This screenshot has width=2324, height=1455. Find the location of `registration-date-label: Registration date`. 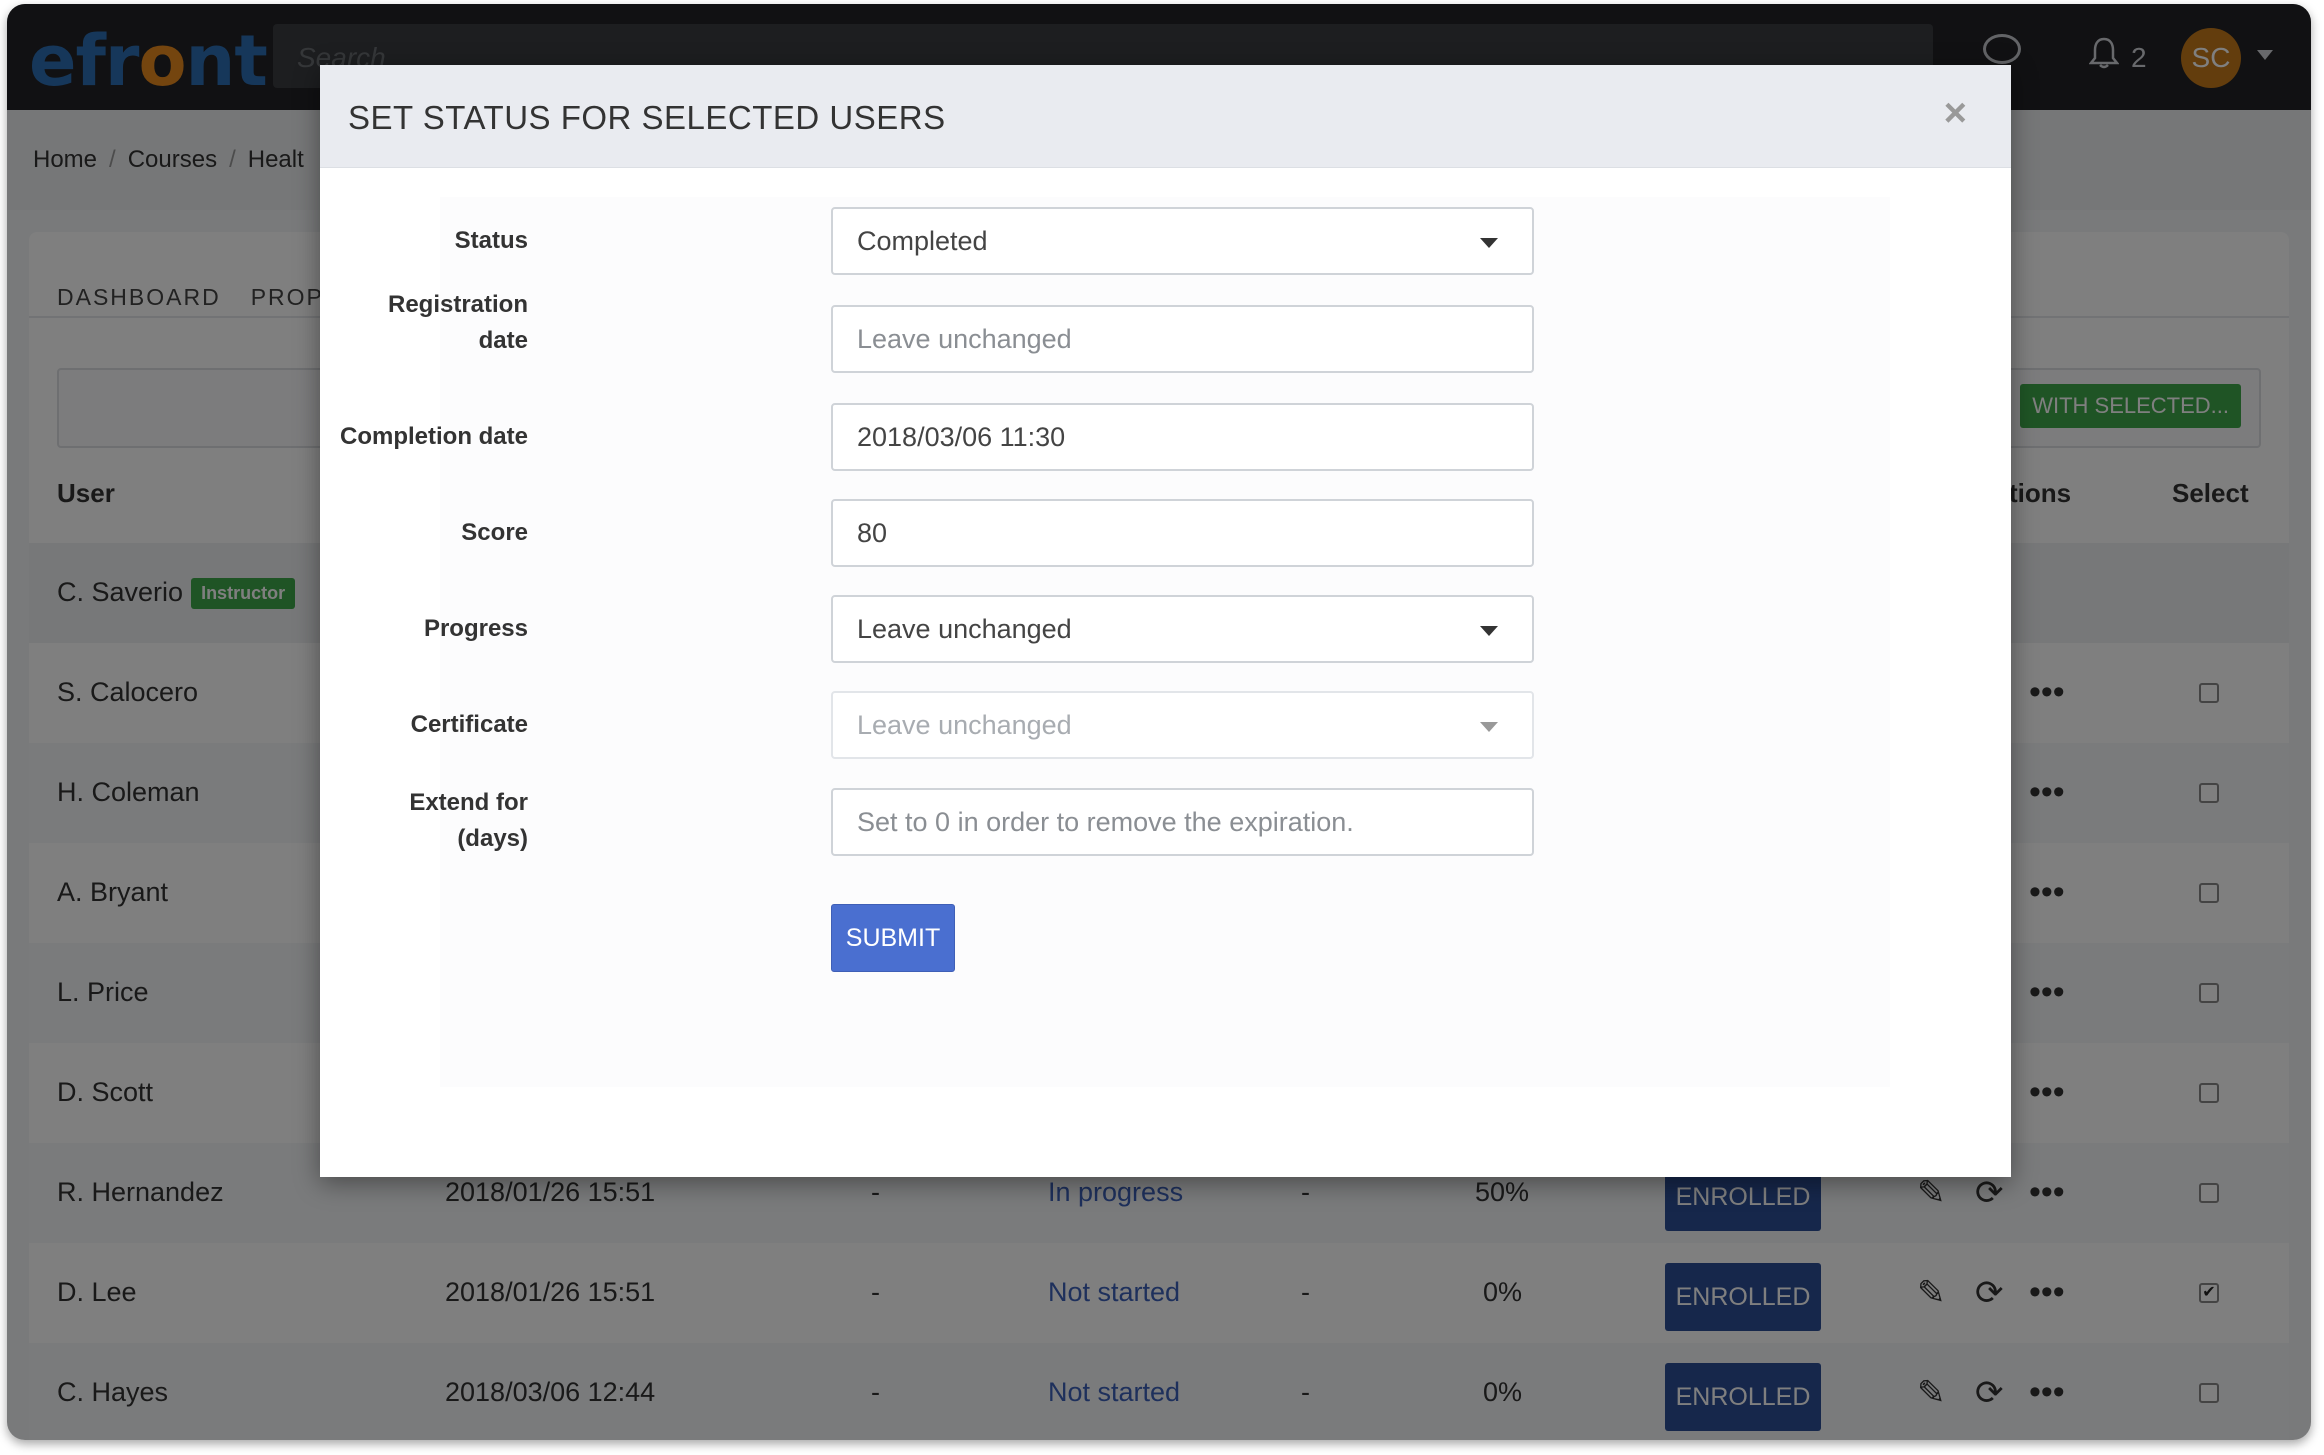

registration-date-label: Registration date is located at coordinates (457, 322).